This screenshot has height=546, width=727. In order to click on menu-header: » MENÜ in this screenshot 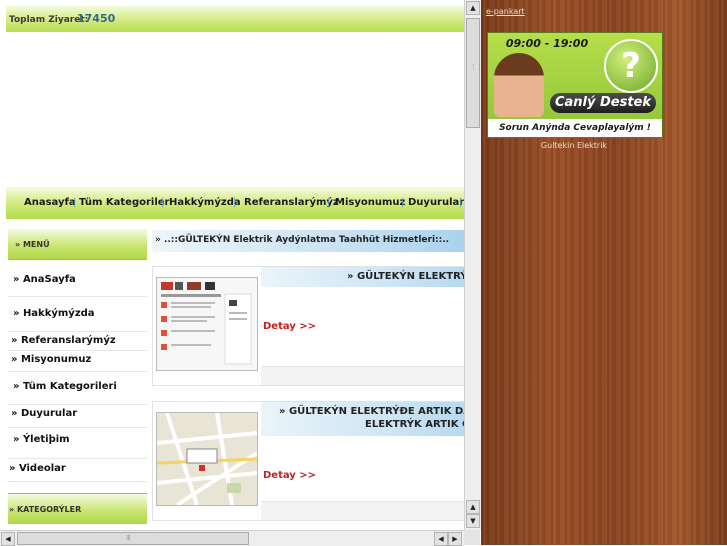, I will do `click(77, 244)`.